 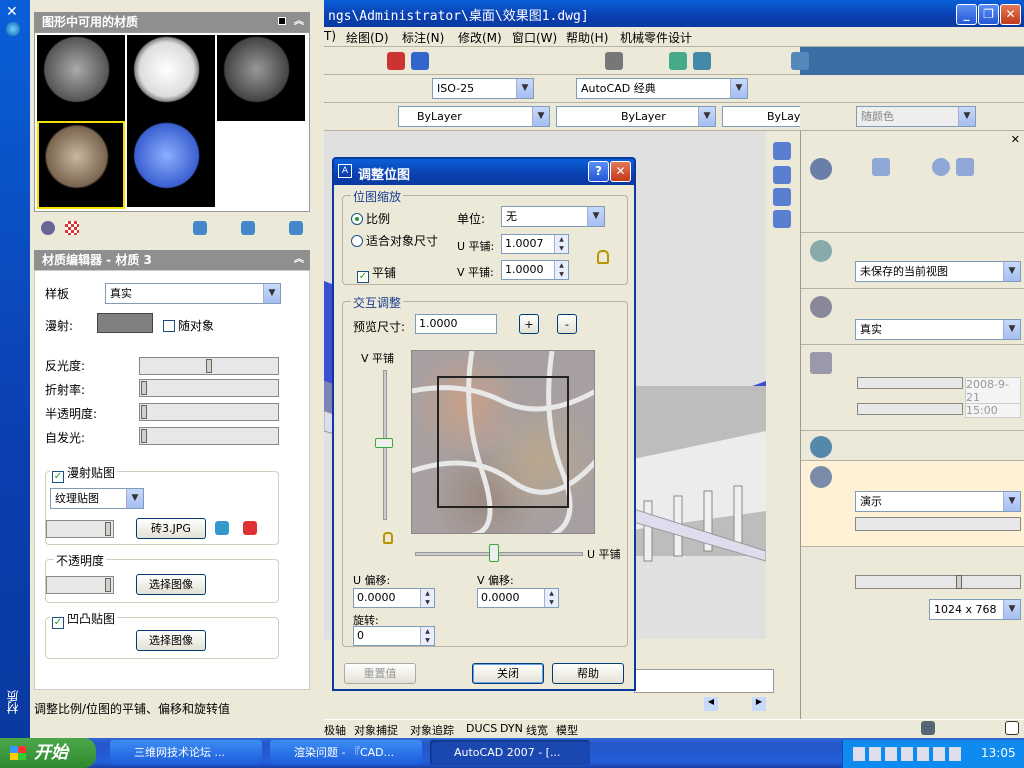 What do you see at coordinates (614, 61) in the screenshot?
I see `calc-icon` at bounding box center [614, 61].